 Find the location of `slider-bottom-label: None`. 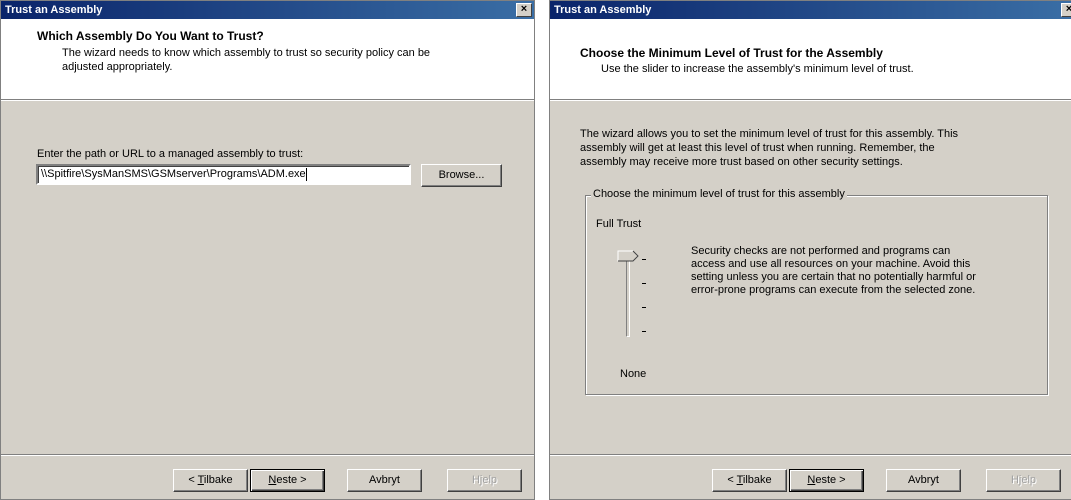

slider-bottom-label: None is located at coordinates (633, 374).